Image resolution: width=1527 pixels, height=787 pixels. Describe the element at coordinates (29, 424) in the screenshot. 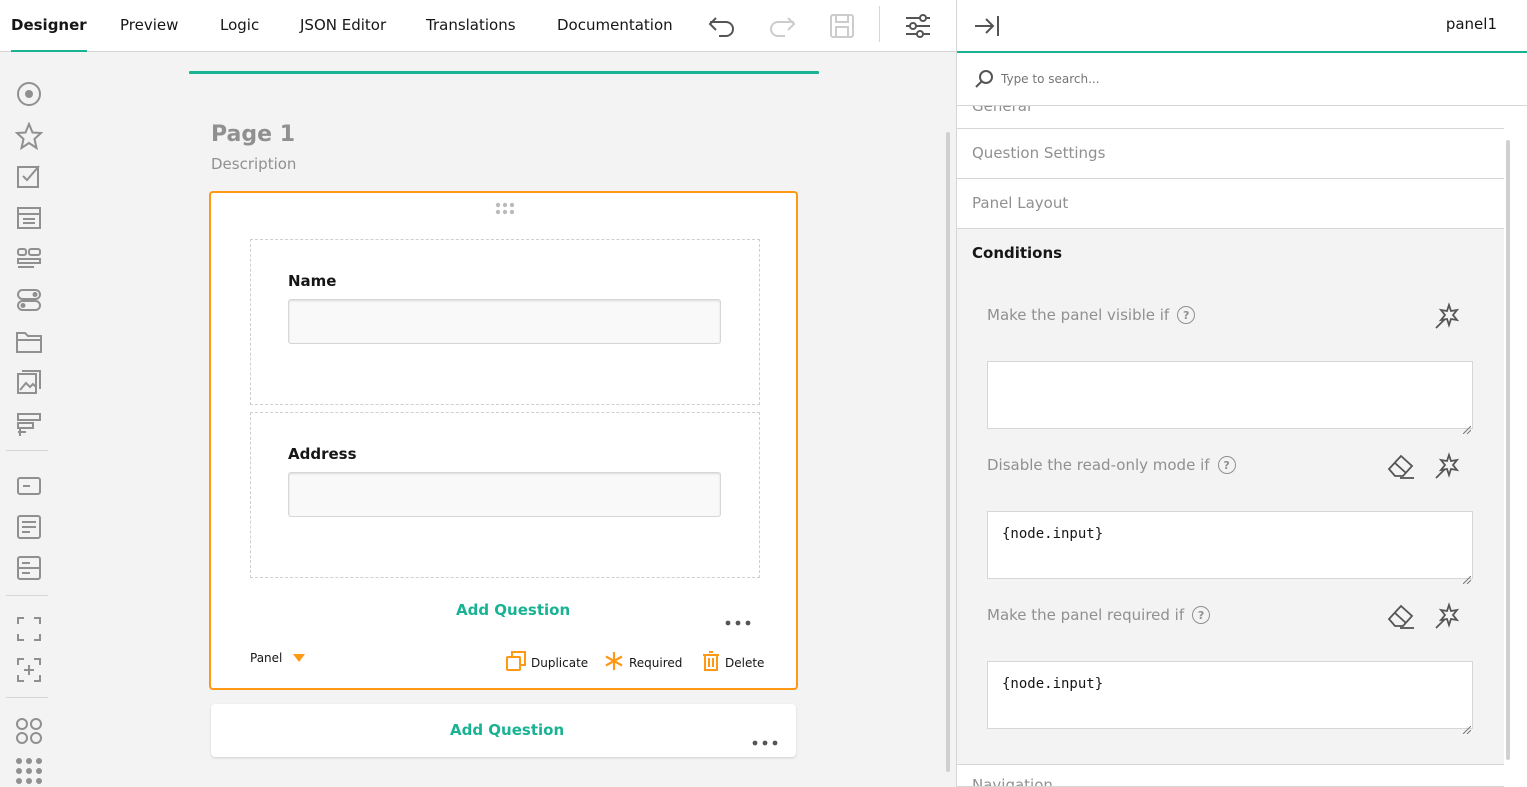

I see `ranking-icon` at that location.